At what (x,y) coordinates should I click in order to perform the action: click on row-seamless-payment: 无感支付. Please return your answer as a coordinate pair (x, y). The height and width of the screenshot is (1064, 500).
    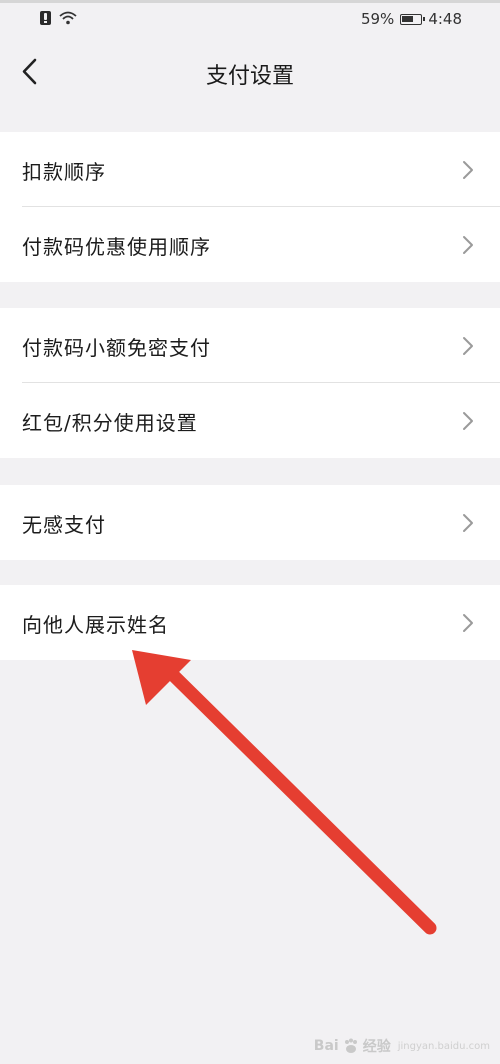
    Looking at the image, I should click on (250, 522).